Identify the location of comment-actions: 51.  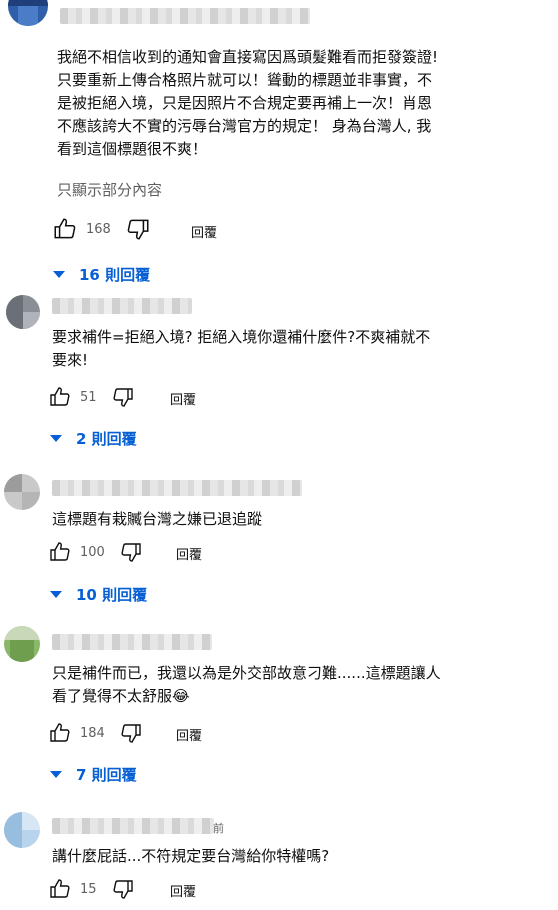
(91, 397).